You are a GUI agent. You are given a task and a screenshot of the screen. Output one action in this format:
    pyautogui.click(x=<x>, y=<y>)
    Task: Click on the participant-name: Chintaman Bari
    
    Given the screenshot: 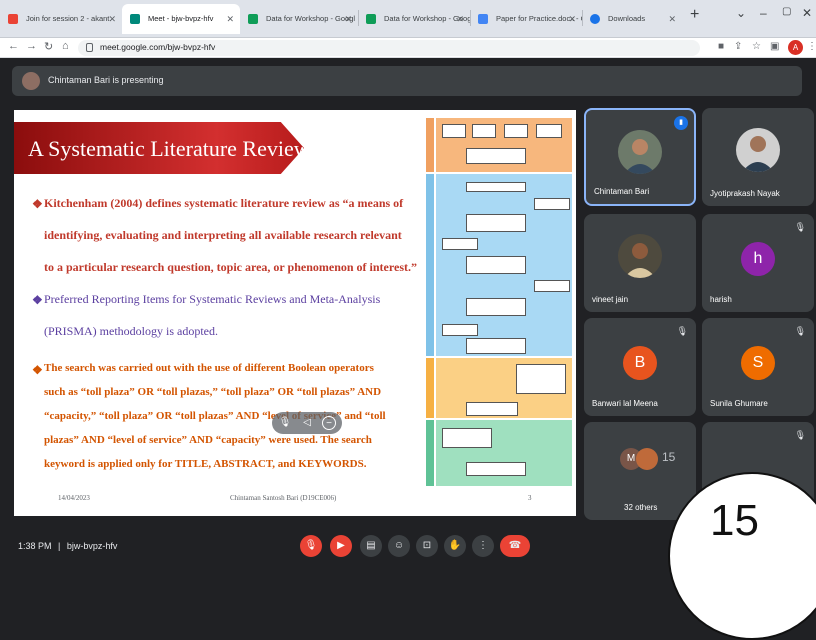 What is the action you would take?
    pyautogui.click(x=622, y=191)
    